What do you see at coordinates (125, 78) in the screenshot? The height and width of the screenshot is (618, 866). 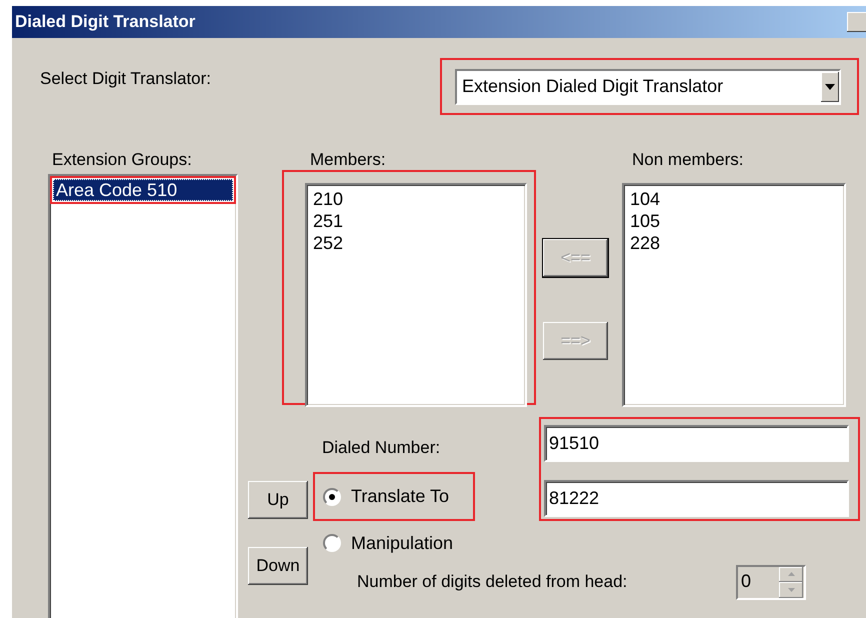 I see `field-label: Select Digit Translator:` at bounding box center [125, 78].